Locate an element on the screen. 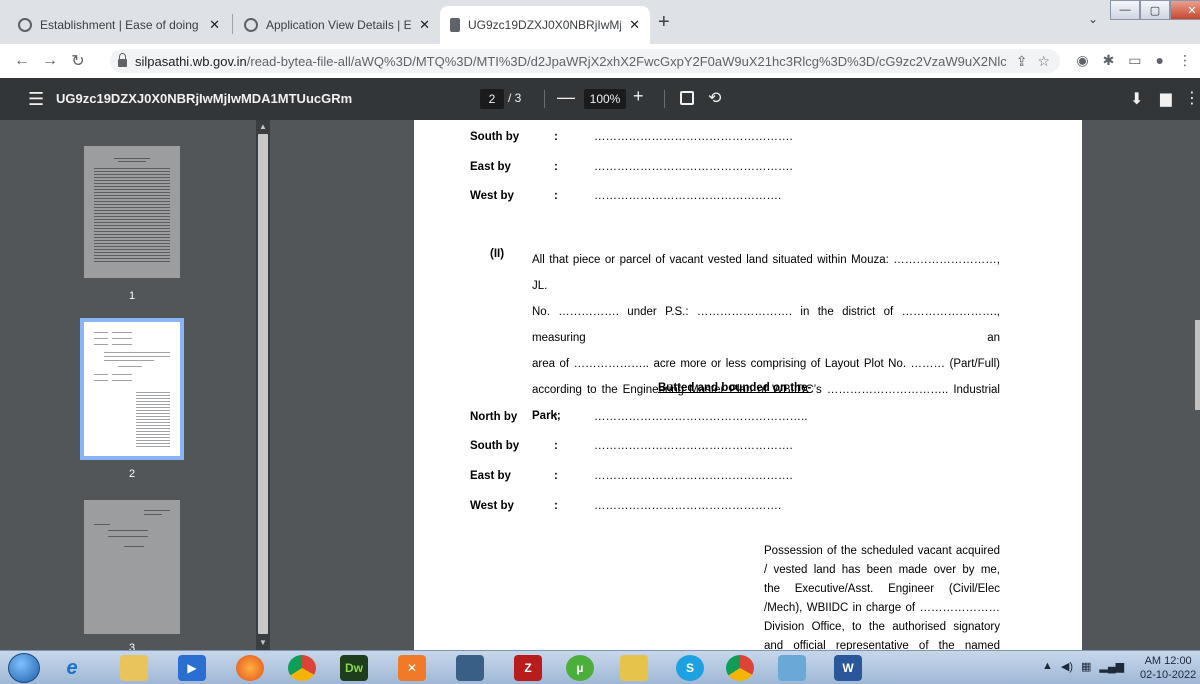 This screenshot has height=684, width=1200. back-arrow-icon: ← is located at coordinates (22, 61).